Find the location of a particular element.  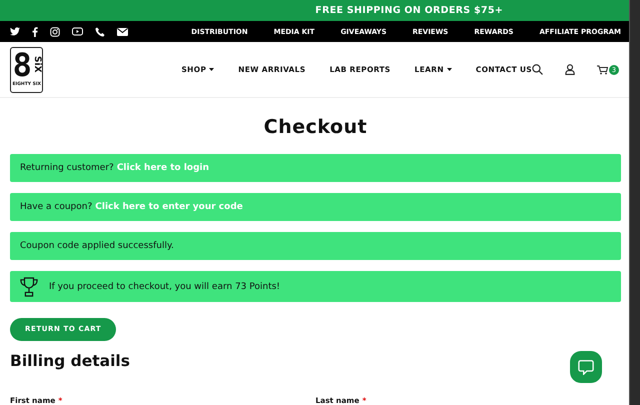

trophy-icon is located at coordinates (29, 286).